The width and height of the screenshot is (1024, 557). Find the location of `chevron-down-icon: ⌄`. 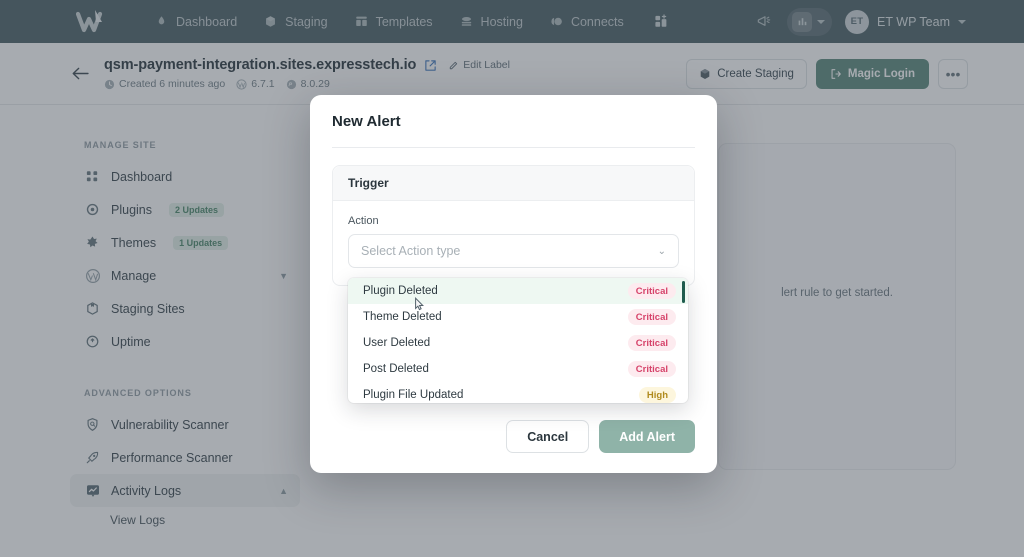

chevron-down-icon: ⌄ is located at coordinates (661, 251).